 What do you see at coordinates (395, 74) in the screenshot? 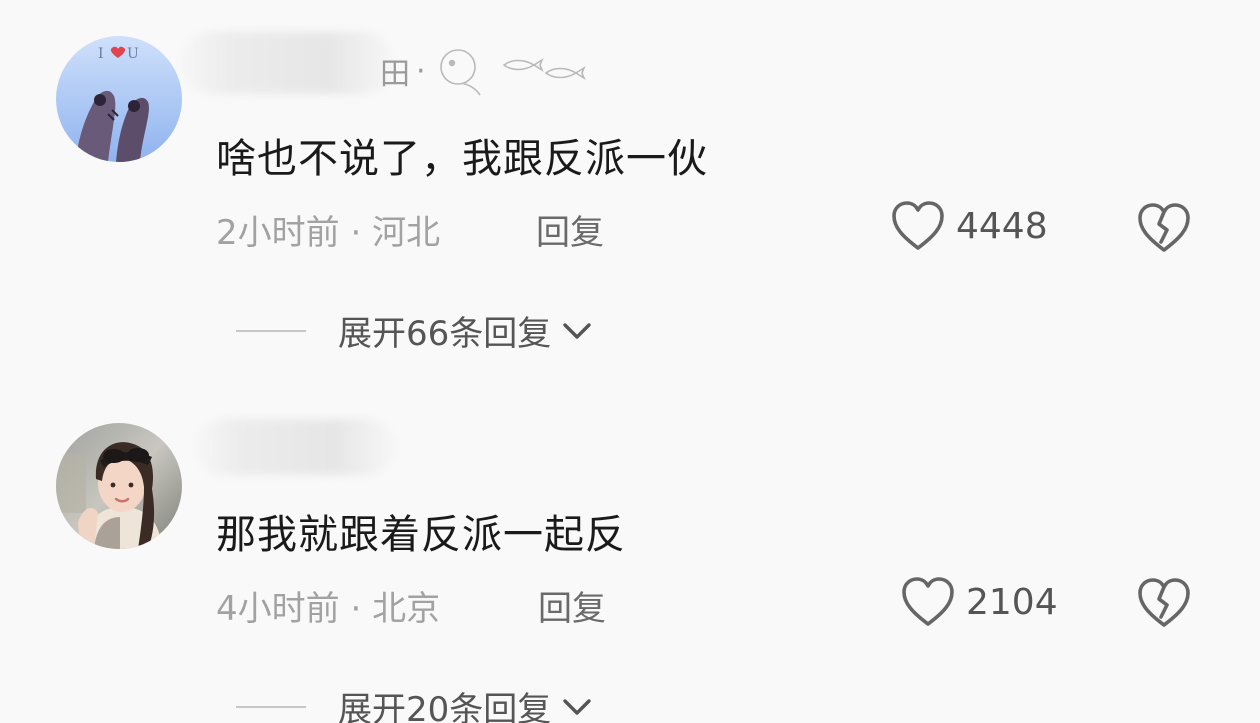
I see `username-fragment: 田` at bounding box center [395, 74].